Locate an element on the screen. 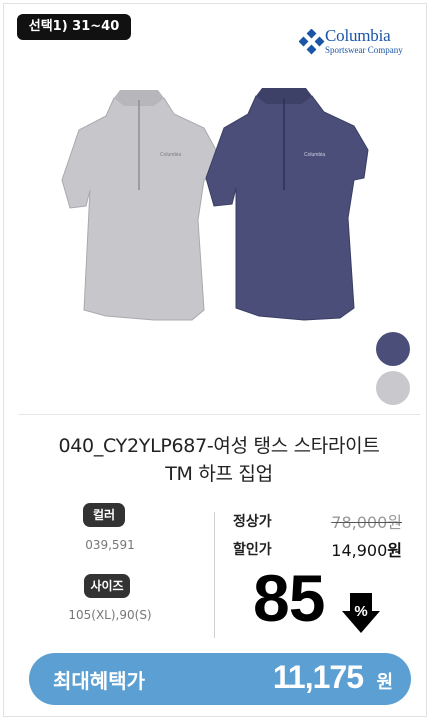 This screenshot has height=720, width=430. discount-rate: 85 is located at coordinates (289, 598).